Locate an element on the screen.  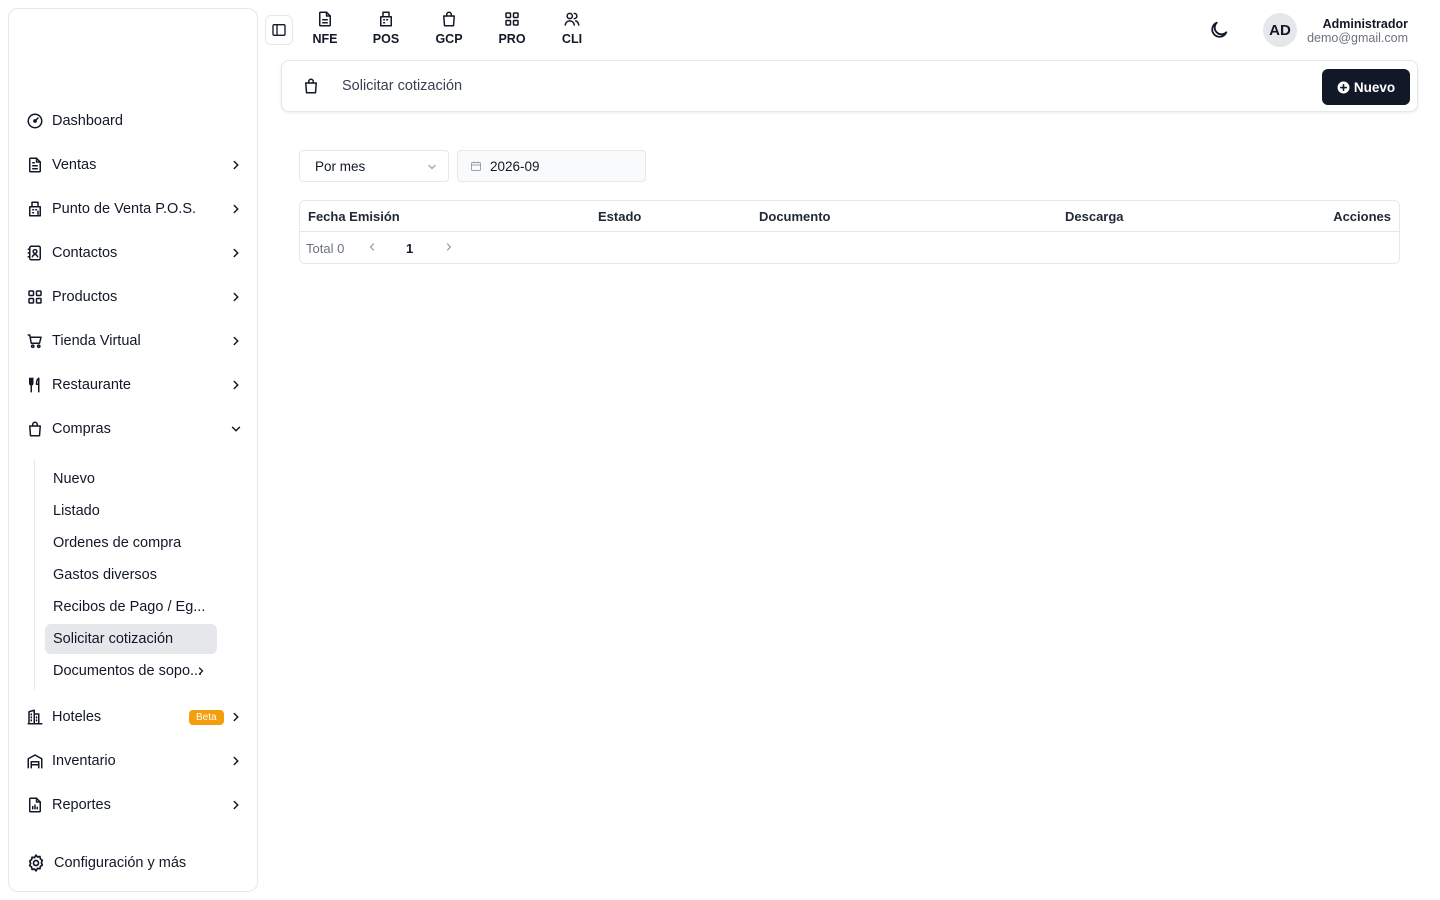
panel-left-icon is located at coordinates (279, 30).